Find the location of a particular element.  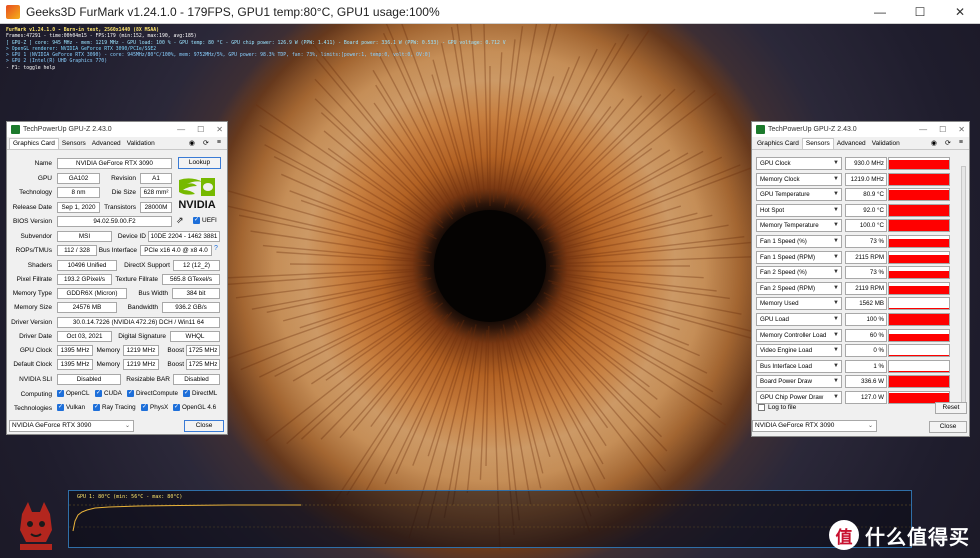

default-memory-label: Memory is located at coordinates (108, 364).